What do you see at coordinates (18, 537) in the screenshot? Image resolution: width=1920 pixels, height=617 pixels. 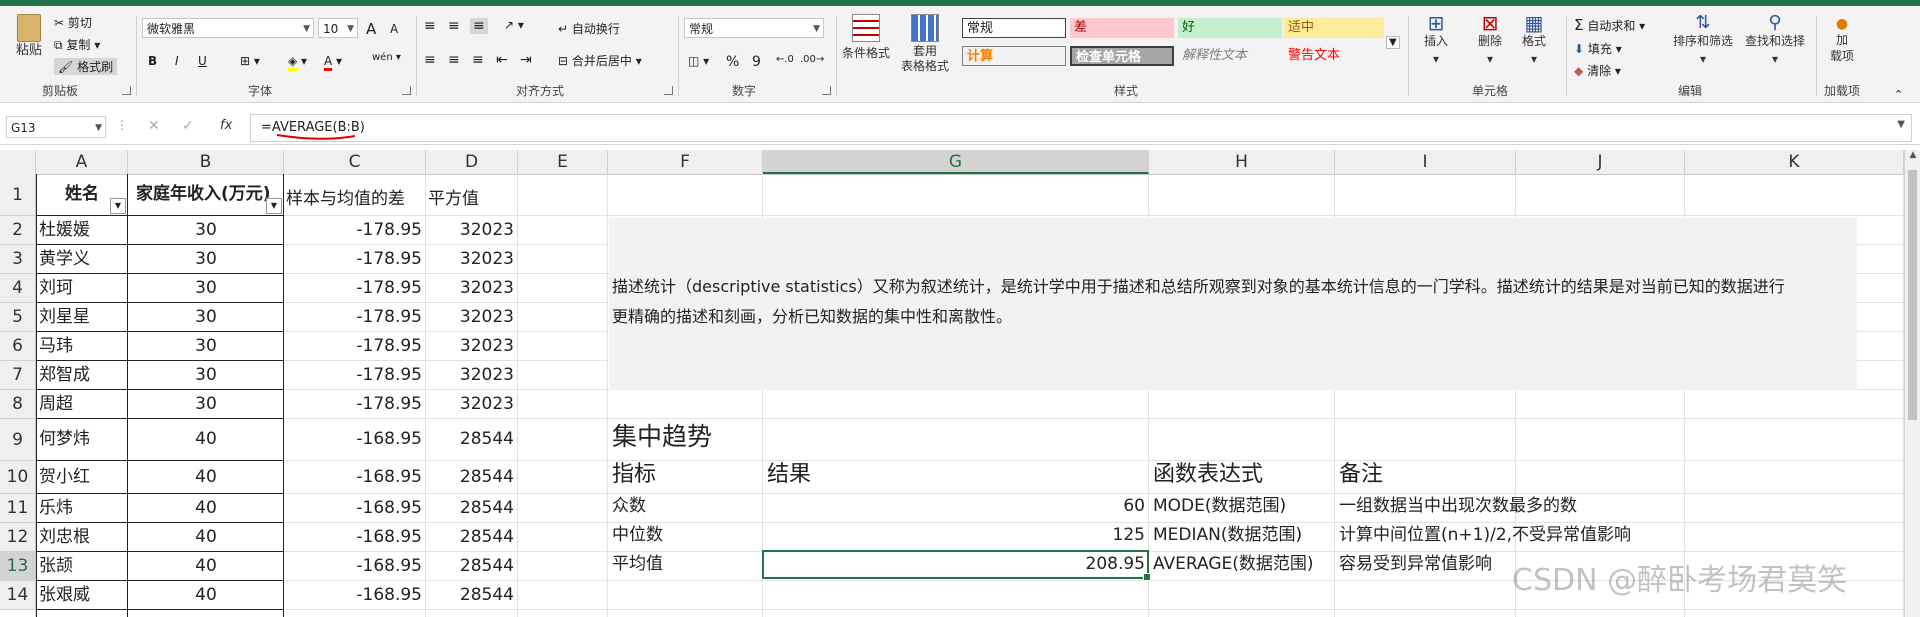 I see `row-header-12: 12` at bounding box center [18, 537].